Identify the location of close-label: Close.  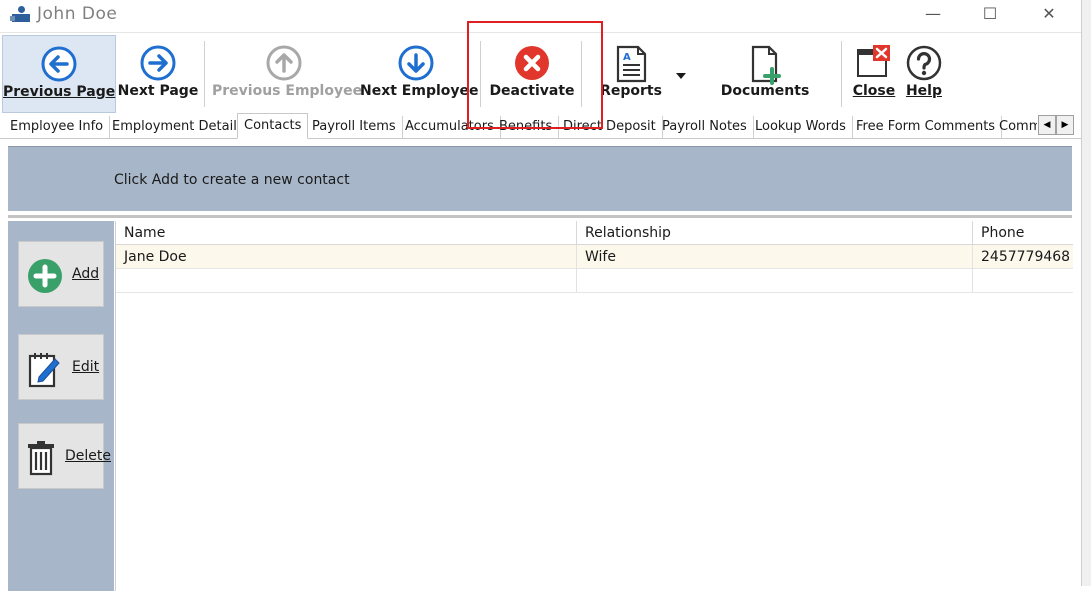
(874, 91).